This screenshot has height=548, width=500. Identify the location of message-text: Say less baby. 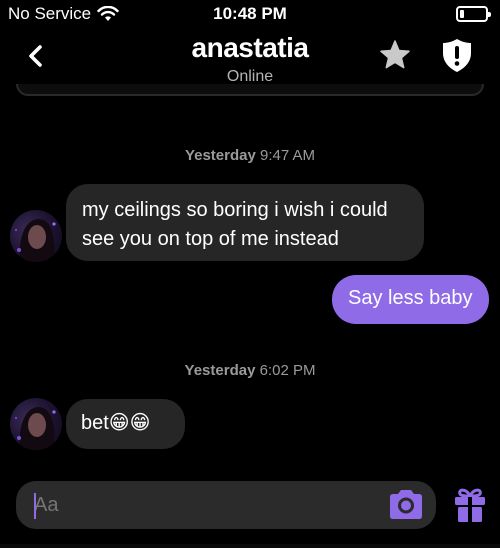
(410, 298).